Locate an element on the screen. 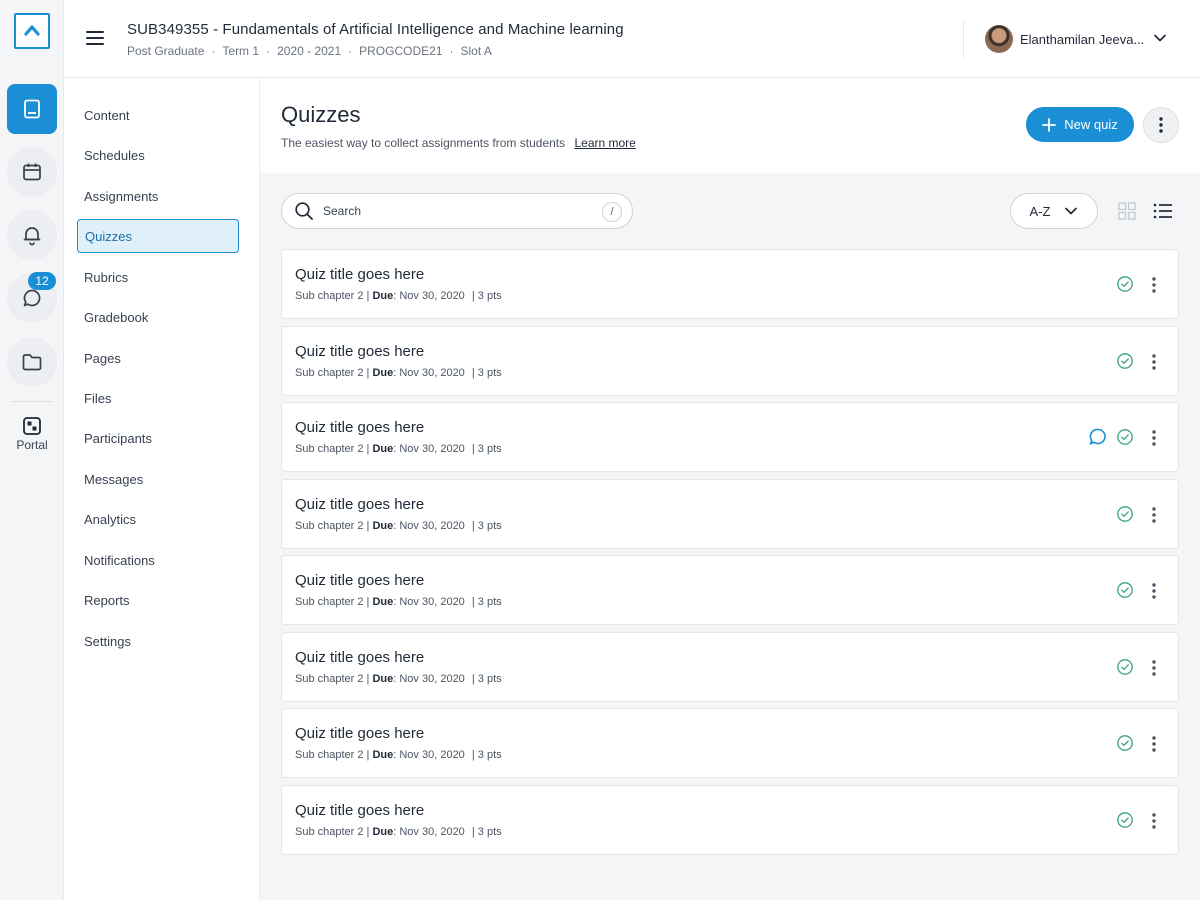  search-box: / is located at coordinates (457, 211).